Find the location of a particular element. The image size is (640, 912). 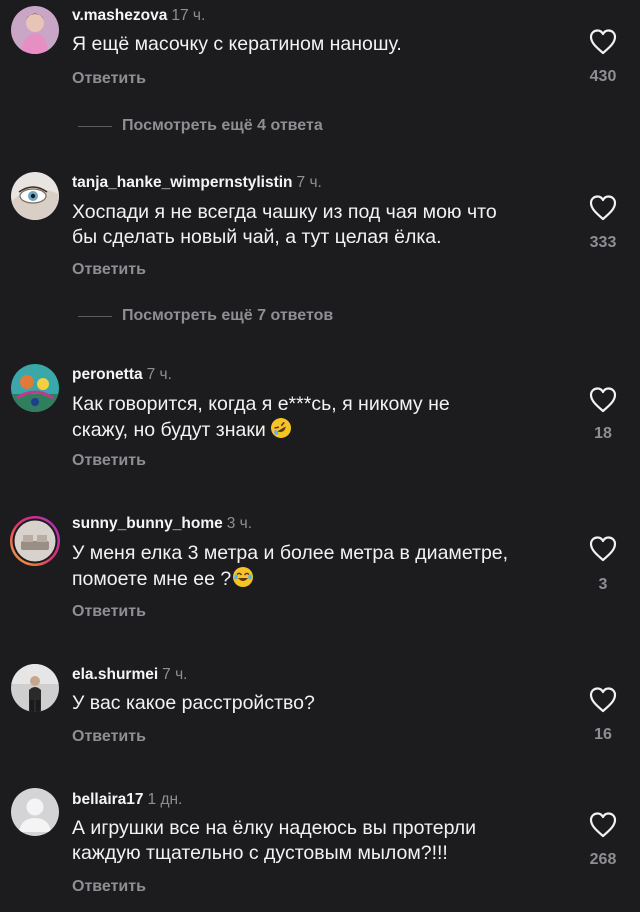

tears-of-joy-emoji is located at coordinates (243, 580).